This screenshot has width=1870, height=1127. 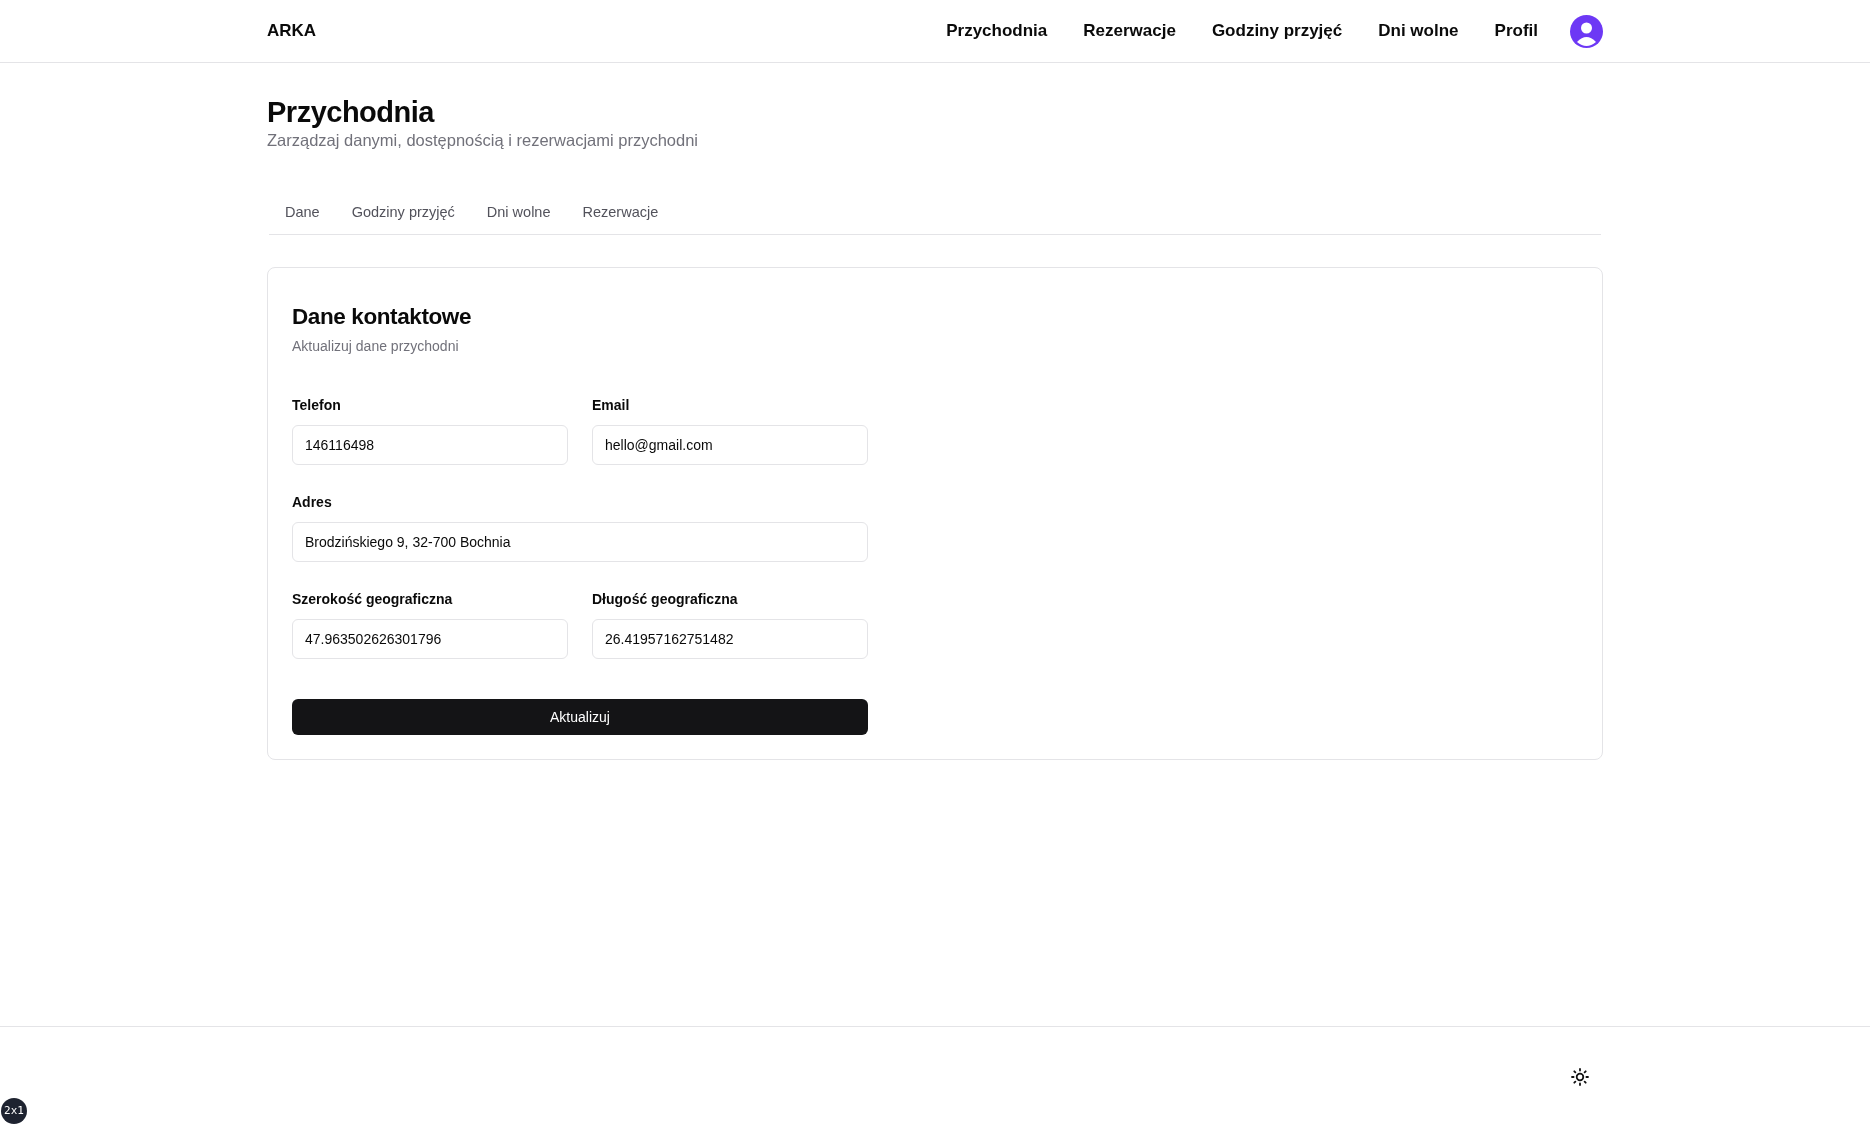 I want to click on input-field: 26.41957162751482, so click(x=730, y=639).